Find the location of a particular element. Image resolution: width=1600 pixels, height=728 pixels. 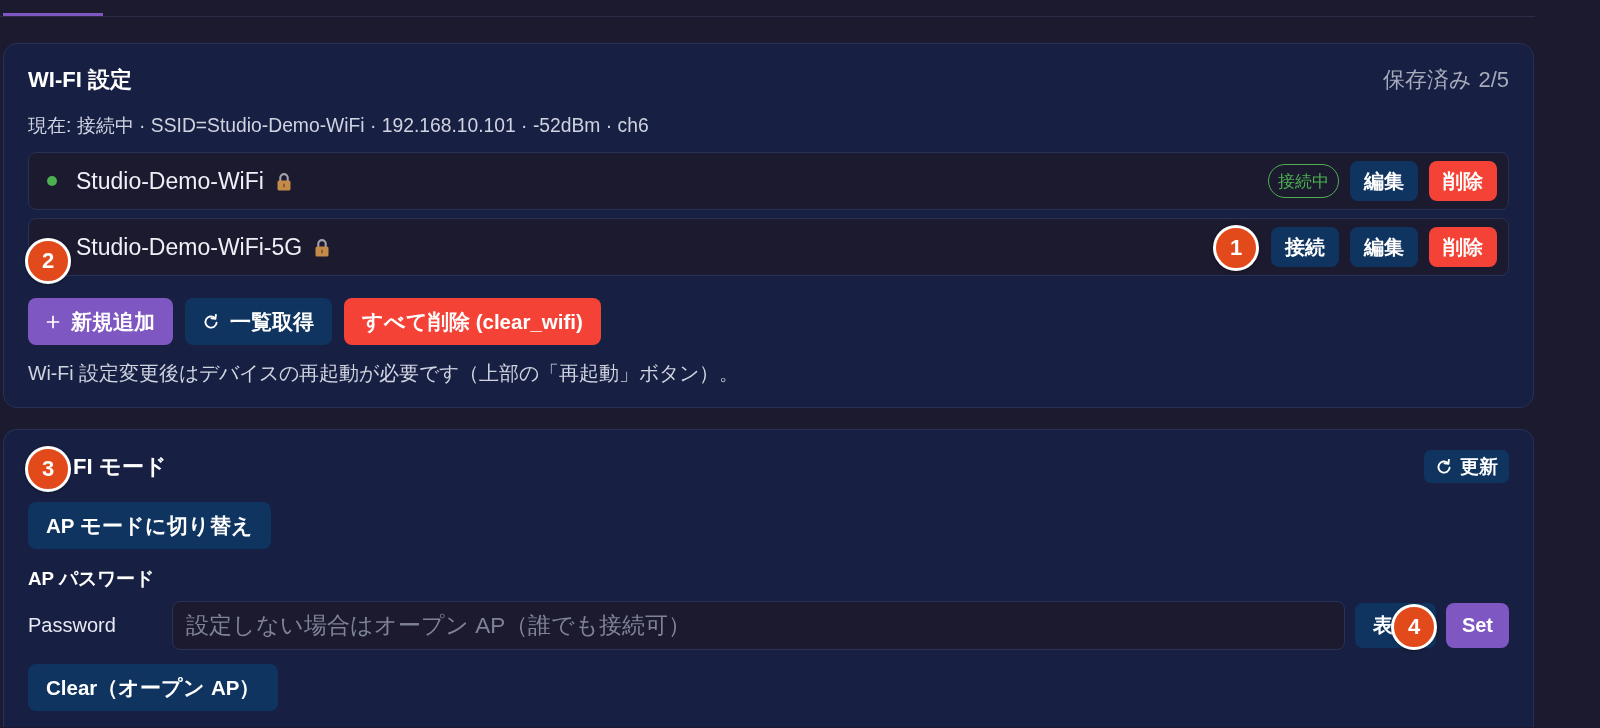

hint-text: Wi-Fi 設定変更後はデバイスの再起動が必要です（上部の「再起動」ボタン）。 is located at coordinates (384, 373).